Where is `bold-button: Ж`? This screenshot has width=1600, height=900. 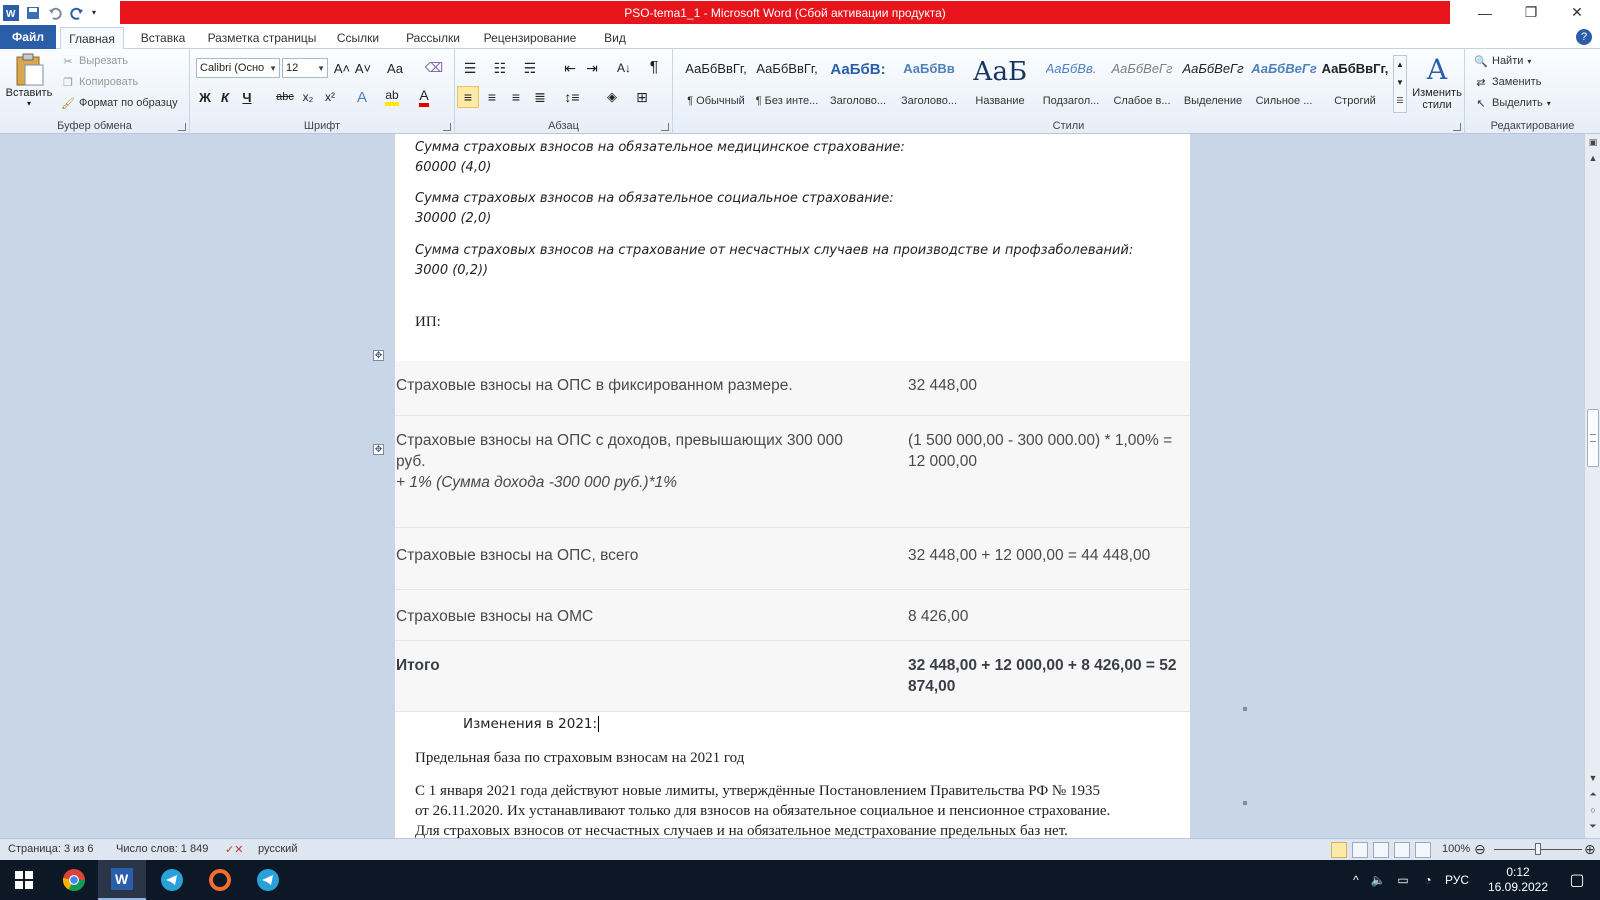
bold-button: Ж is located at coordinates (205, 97).